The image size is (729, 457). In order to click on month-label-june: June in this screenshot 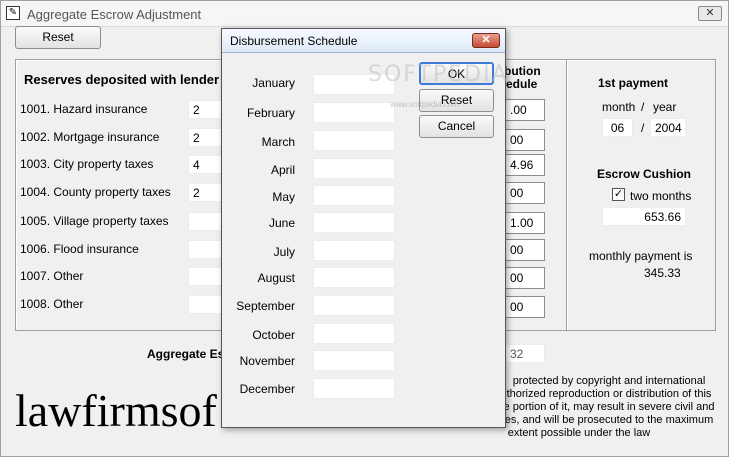, I will do `click(281, 223)`.